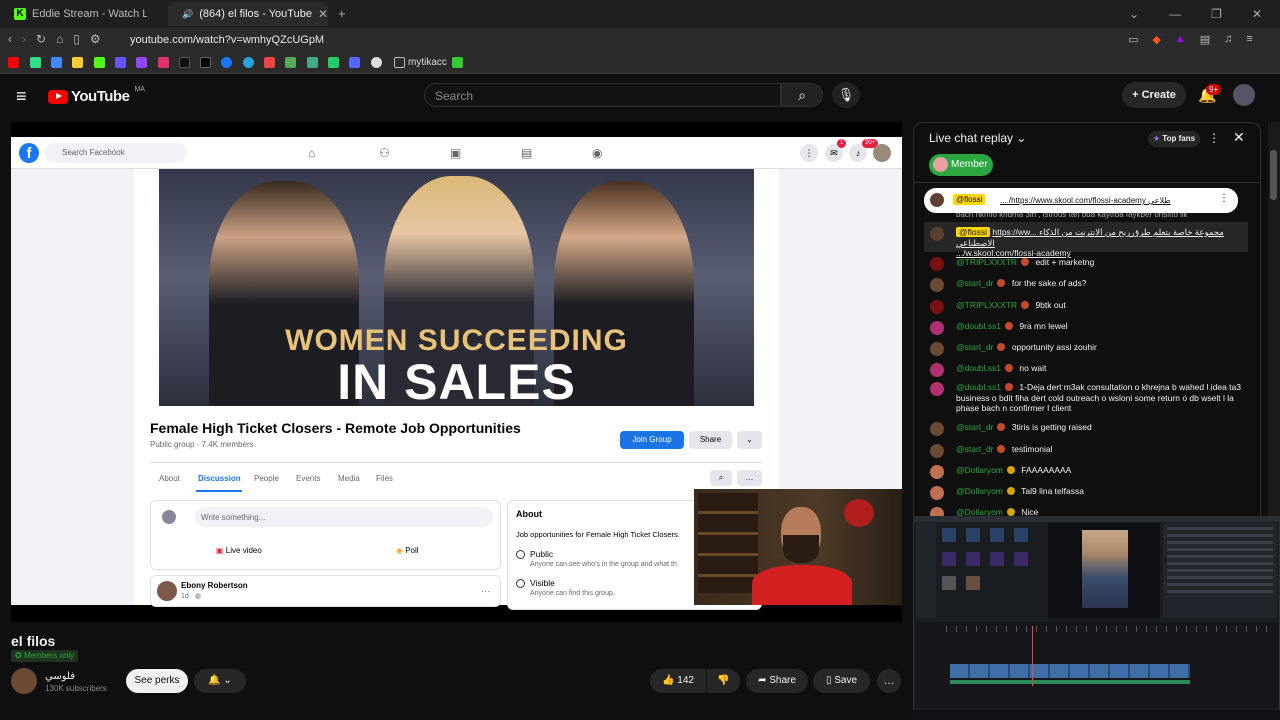 This screenshot has width=1280, height=720. I want to click on scrollbar-thumb, so click(1273, 175).